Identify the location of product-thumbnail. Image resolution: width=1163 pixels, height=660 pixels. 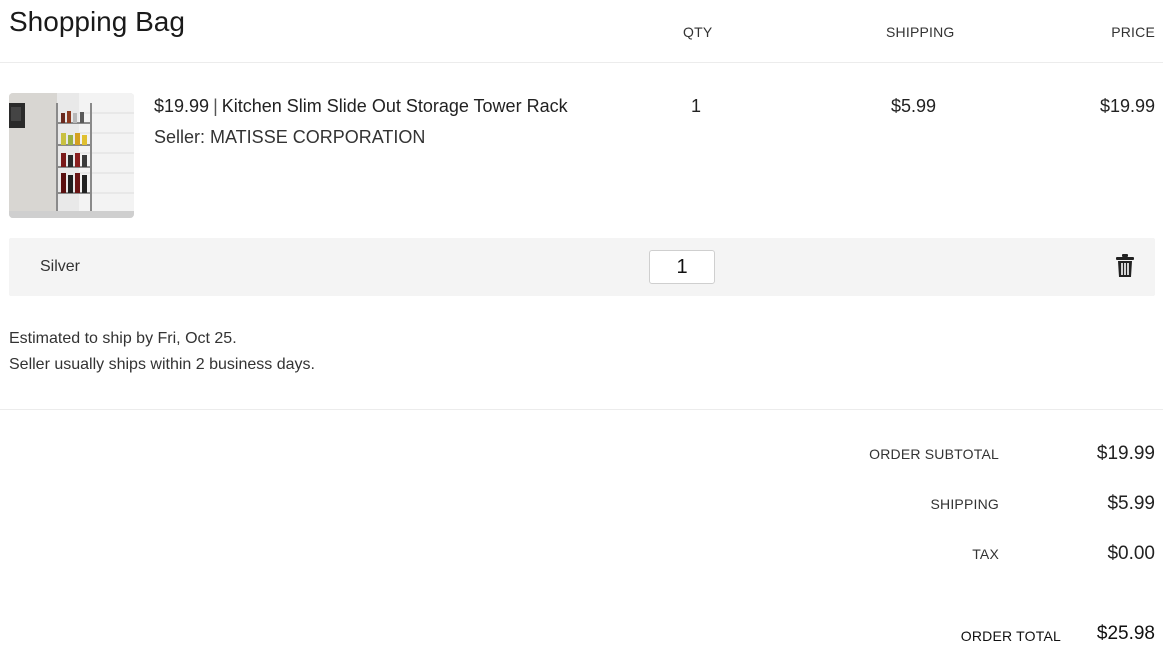
(71, 155).